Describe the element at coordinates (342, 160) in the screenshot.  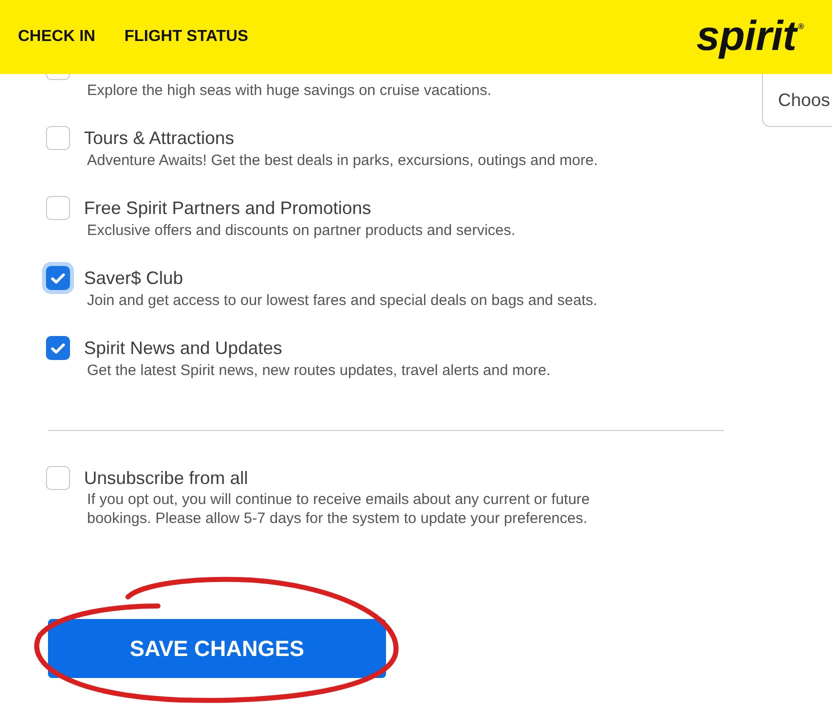
I see `option-description: Adventure Awaits! Get the best deals in parks, excursions, outings and more.` at that location.